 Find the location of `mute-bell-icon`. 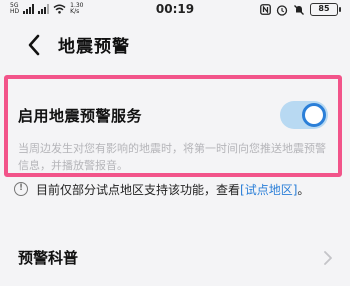

mute-bell-icon is located at coordinates (299, 9).